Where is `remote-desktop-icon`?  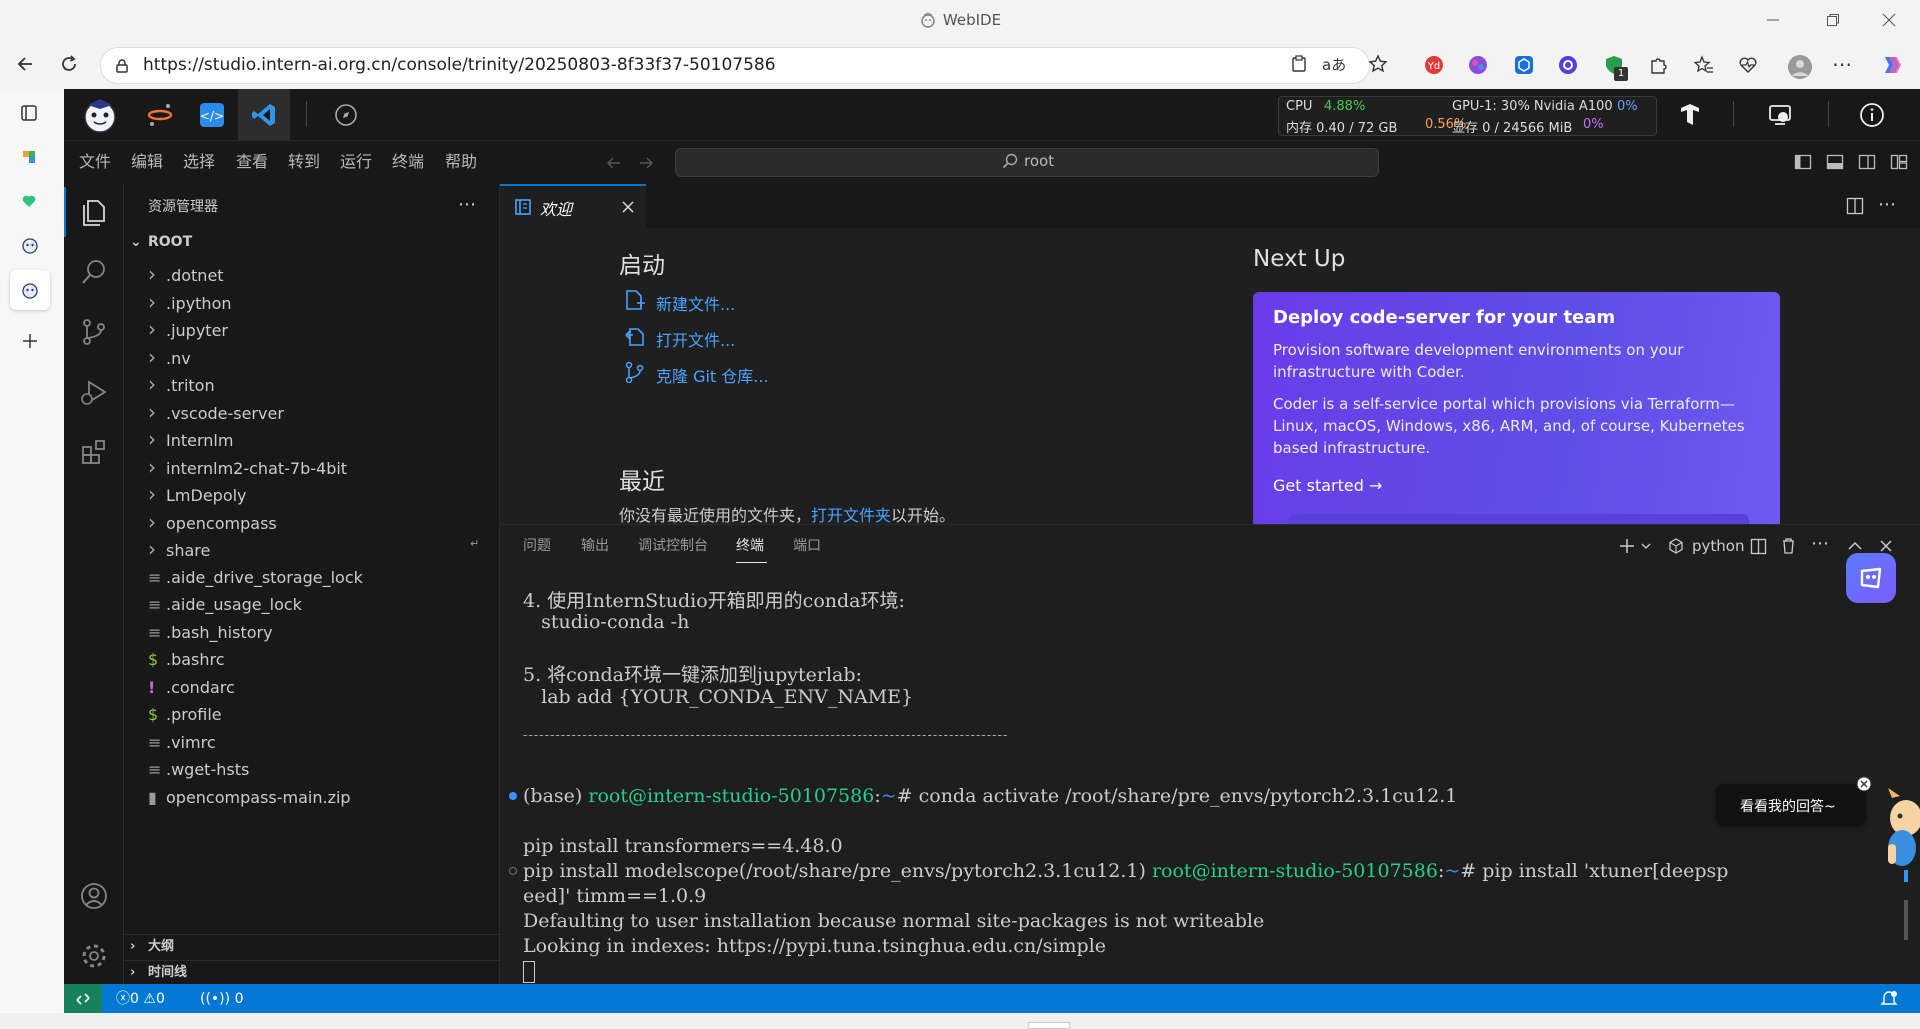
remote-desktop-icon is located at coordinates (1780, 114).